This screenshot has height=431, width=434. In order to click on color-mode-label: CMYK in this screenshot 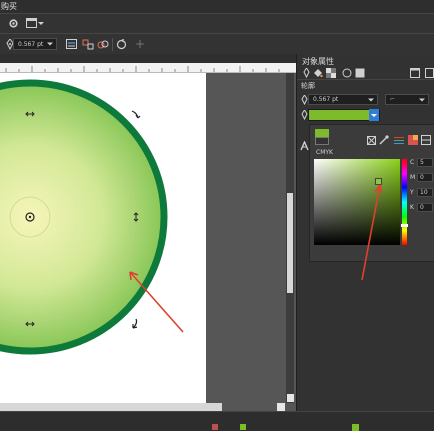, I will do `click(324, 152)`.